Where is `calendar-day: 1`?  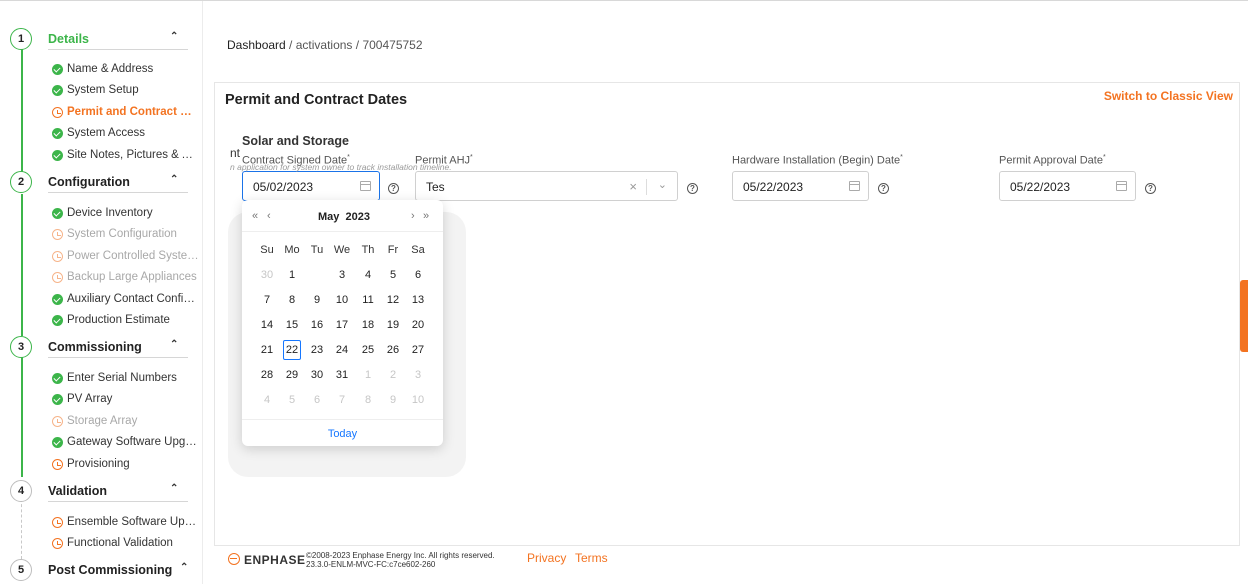 calendar-day: 1 is located at coordinates (292, 275).